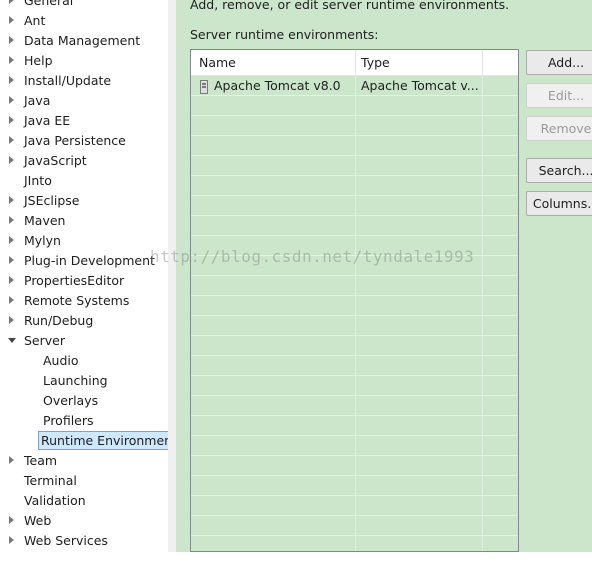 The height and width of the screenshot is (566, 592). Describe the element at coordinates (84, 361) in the screenshot. I see `tree-item-audio: Audio` at that location.